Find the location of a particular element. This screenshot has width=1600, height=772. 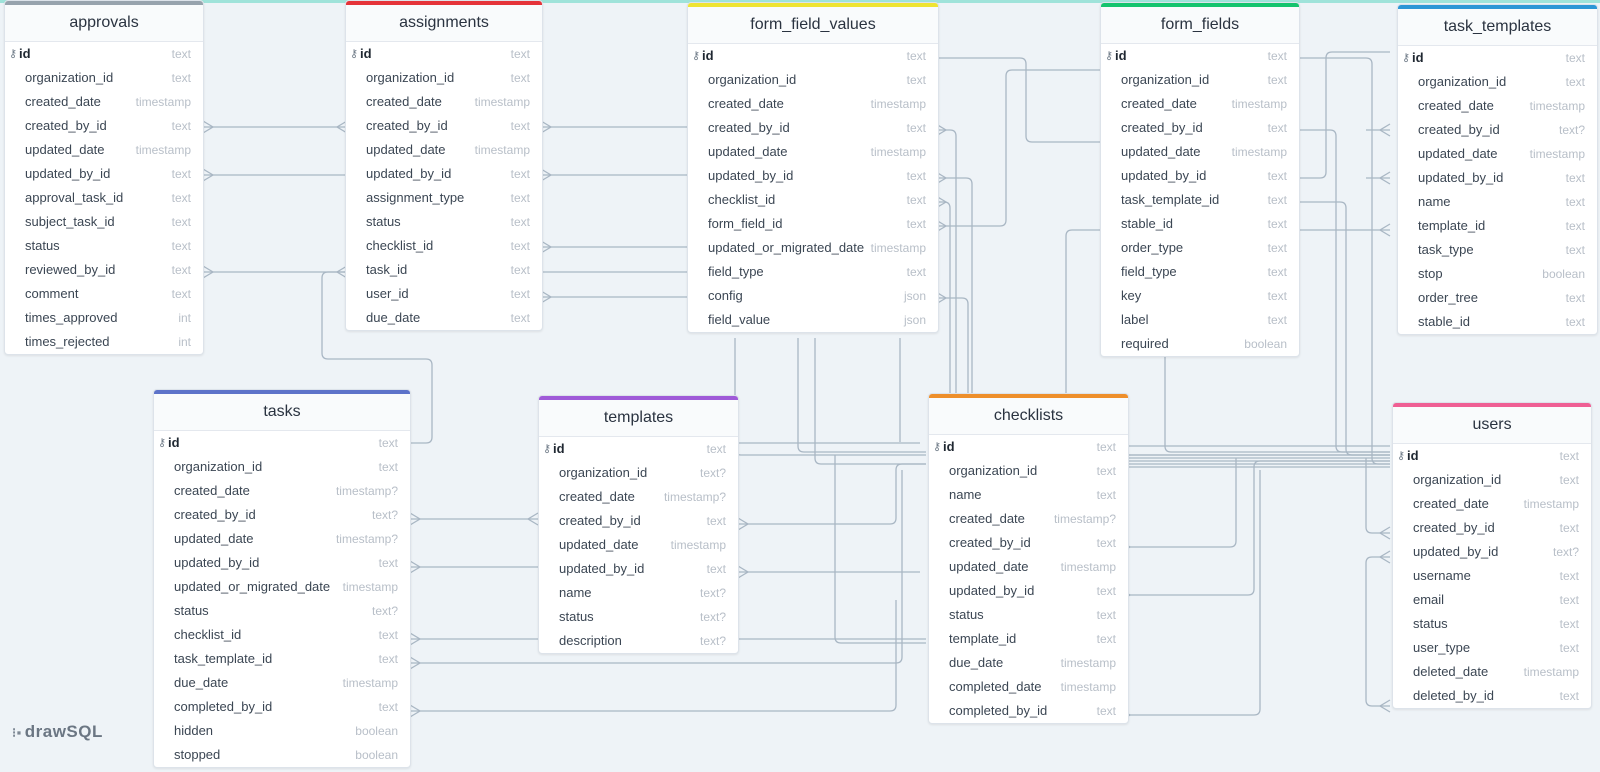

field-row: form_field_id text is located at coordinates (813, 224).